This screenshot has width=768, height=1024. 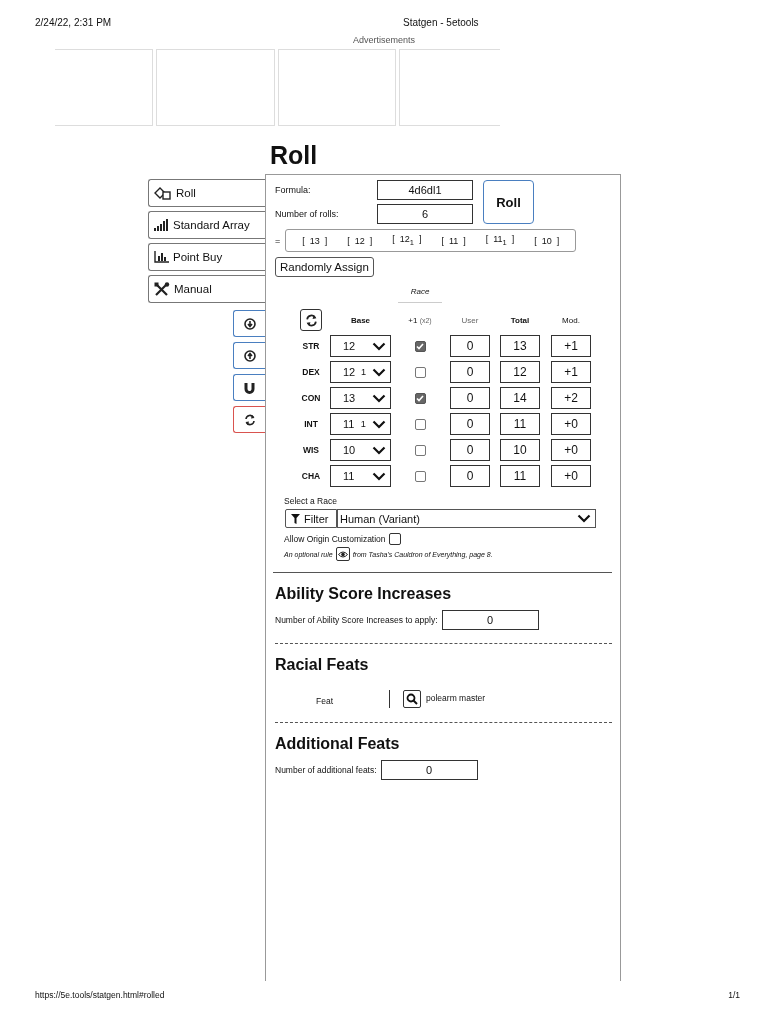 I want to click on field-label: Number of additional feats:, so click(x=326, y=770).